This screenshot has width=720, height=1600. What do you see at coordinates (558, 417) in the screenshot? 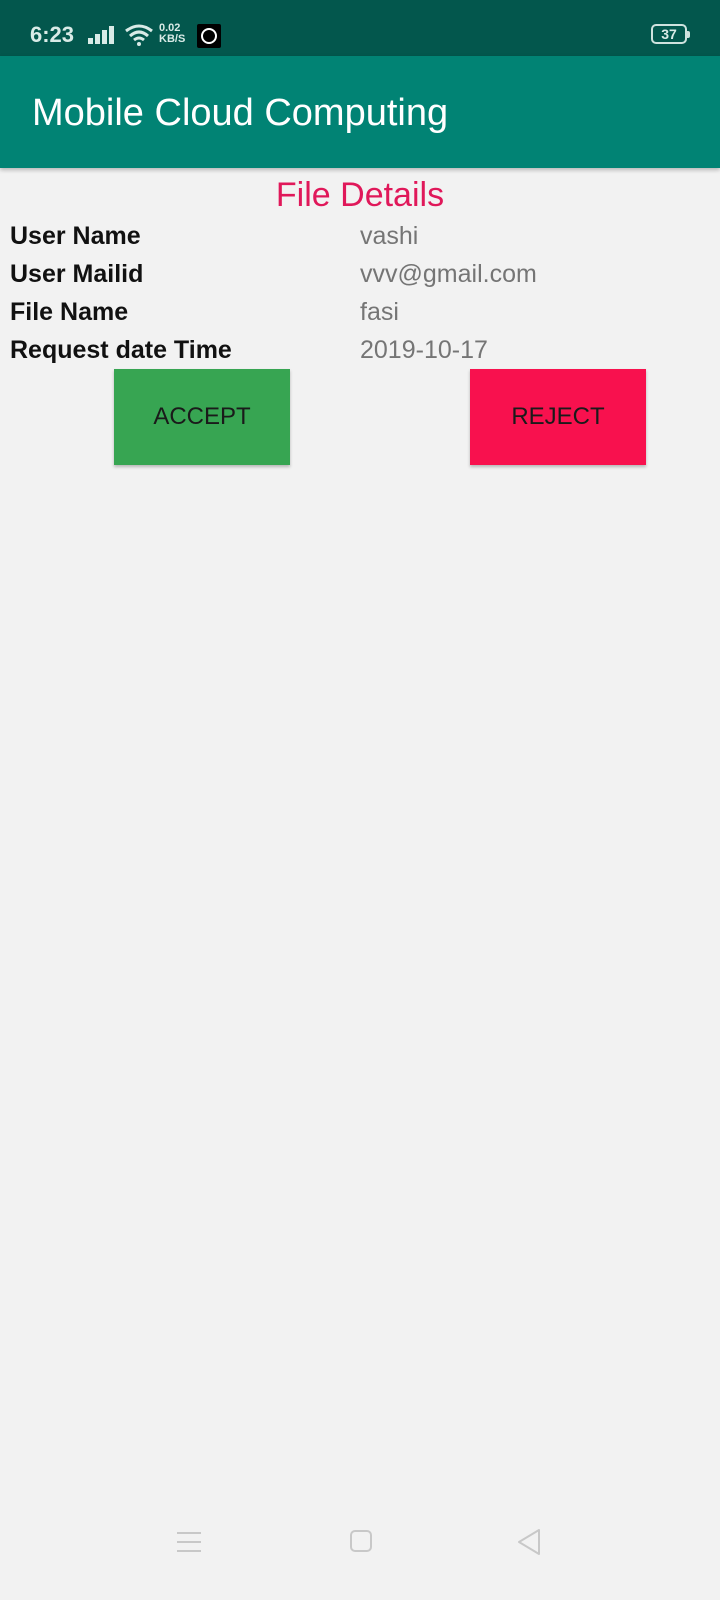
I see `reject-button: REJECT` at bounding box center [558, 417].